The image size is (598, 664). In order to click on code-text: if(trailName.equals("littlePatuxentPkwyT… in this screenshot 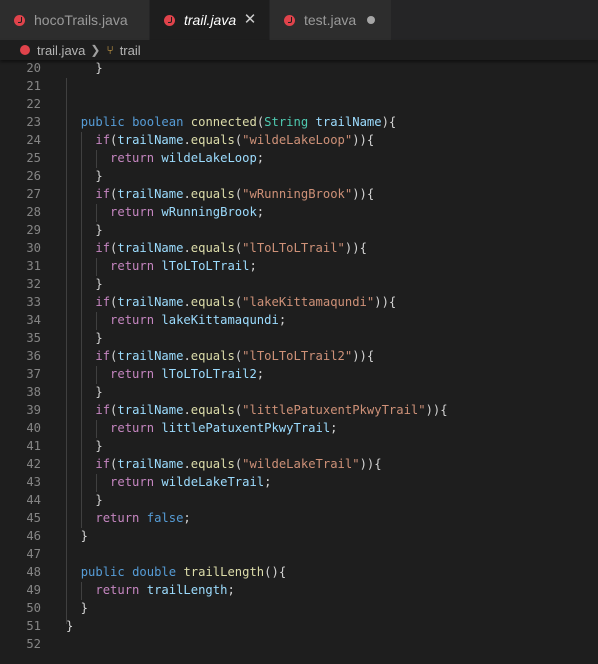, I will do `click(256, 410)`.